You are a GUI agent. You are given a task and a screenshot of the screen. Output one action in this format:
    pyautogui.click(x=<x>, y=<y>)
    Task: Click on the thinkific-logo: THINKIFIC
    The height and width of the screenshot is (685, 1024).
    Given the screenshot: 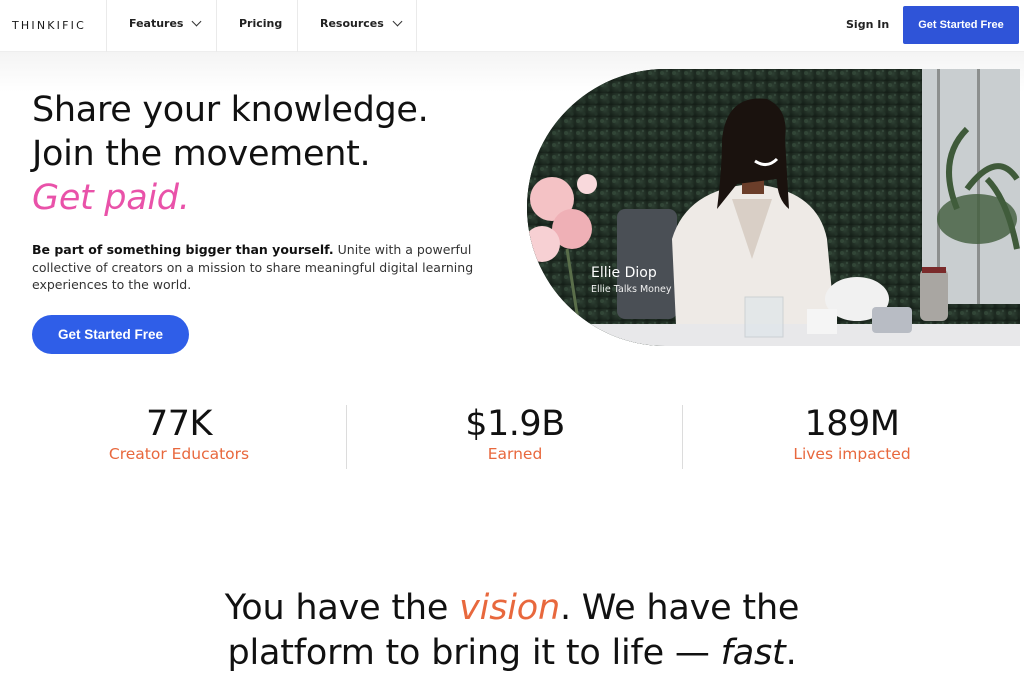 What is the action you would take?
    pyautogui.click(x=49, y=25)
    